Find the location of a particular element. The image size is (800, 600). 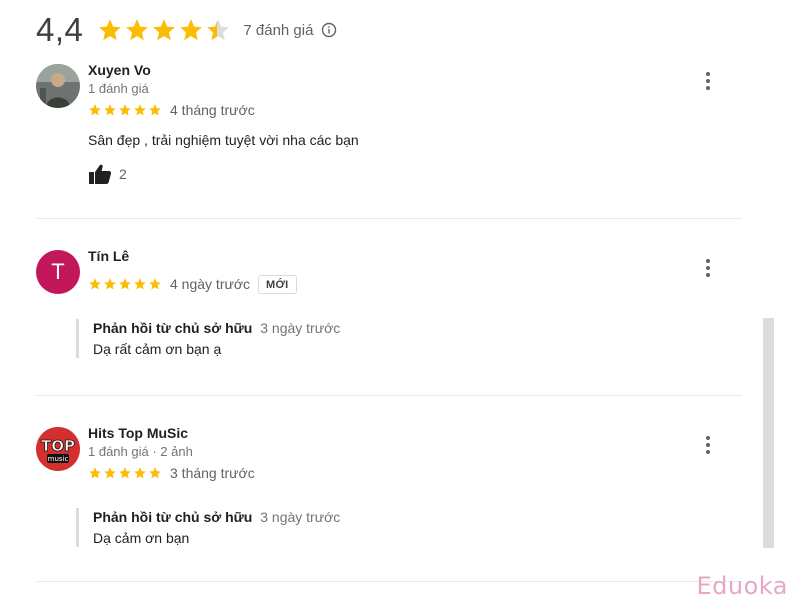

reviewer-name: Hits Top MuSic is located at coordinates (395, 433).